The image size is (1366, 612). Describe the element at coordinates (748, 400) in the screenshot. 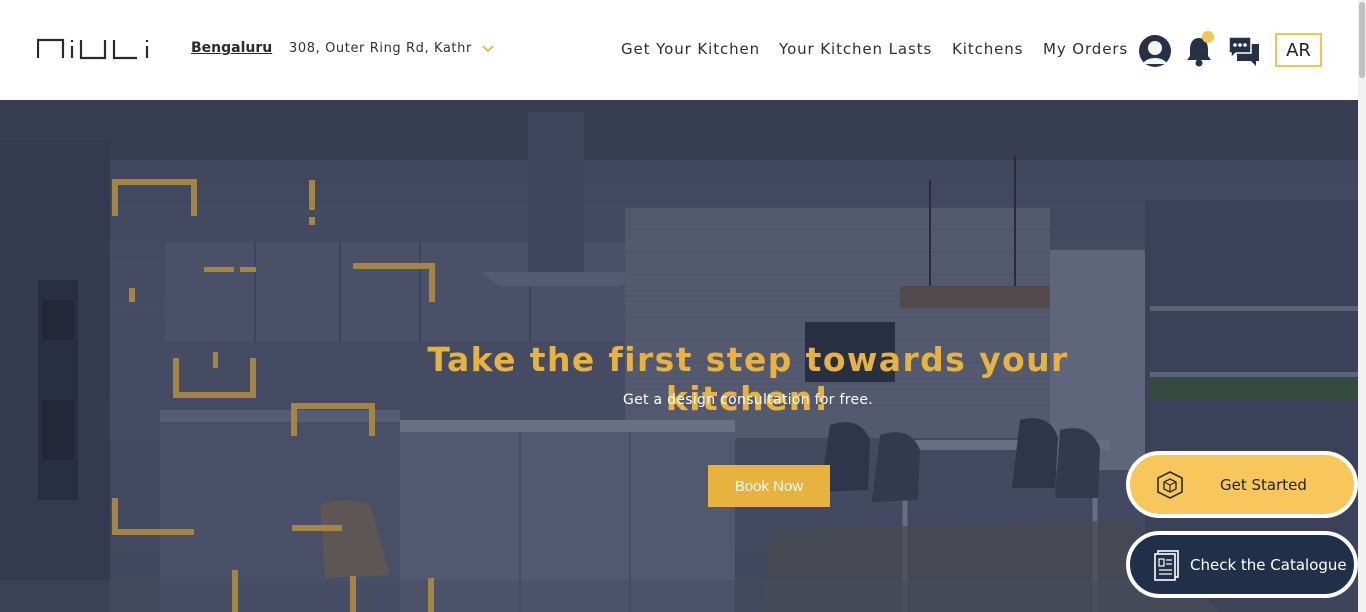

I see `hero-subtitle: Get a design consultation for free.` at that location.